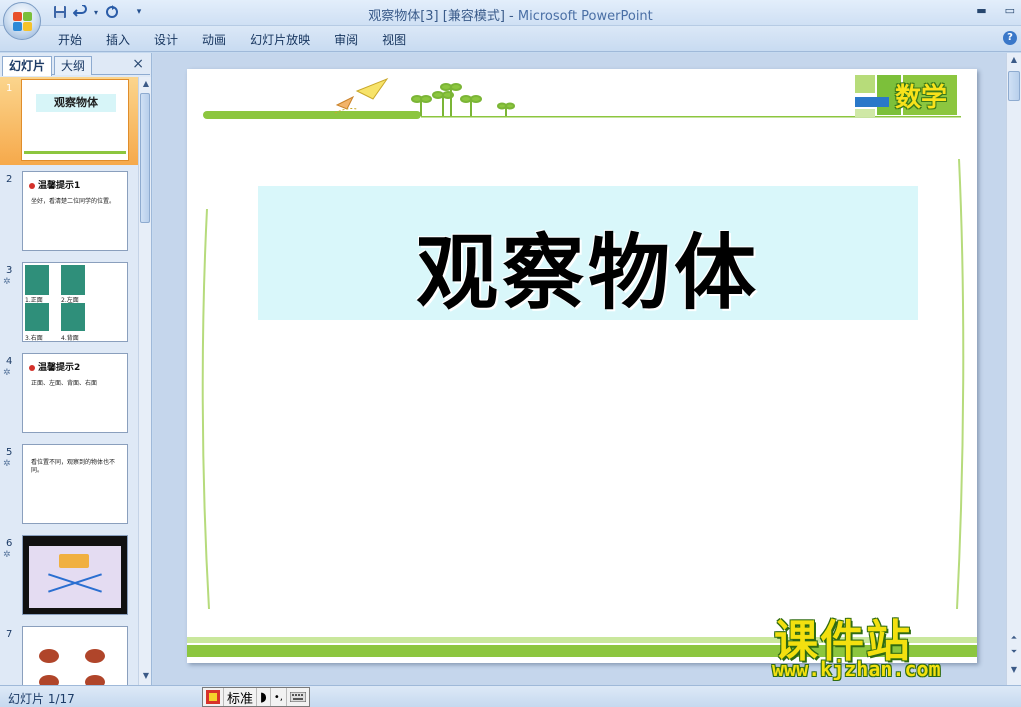 Image resolution: width=1021 pixels, height=707 pixels. I want to click on pane-scrollbar: ▲ ▼, so click(144, 381).